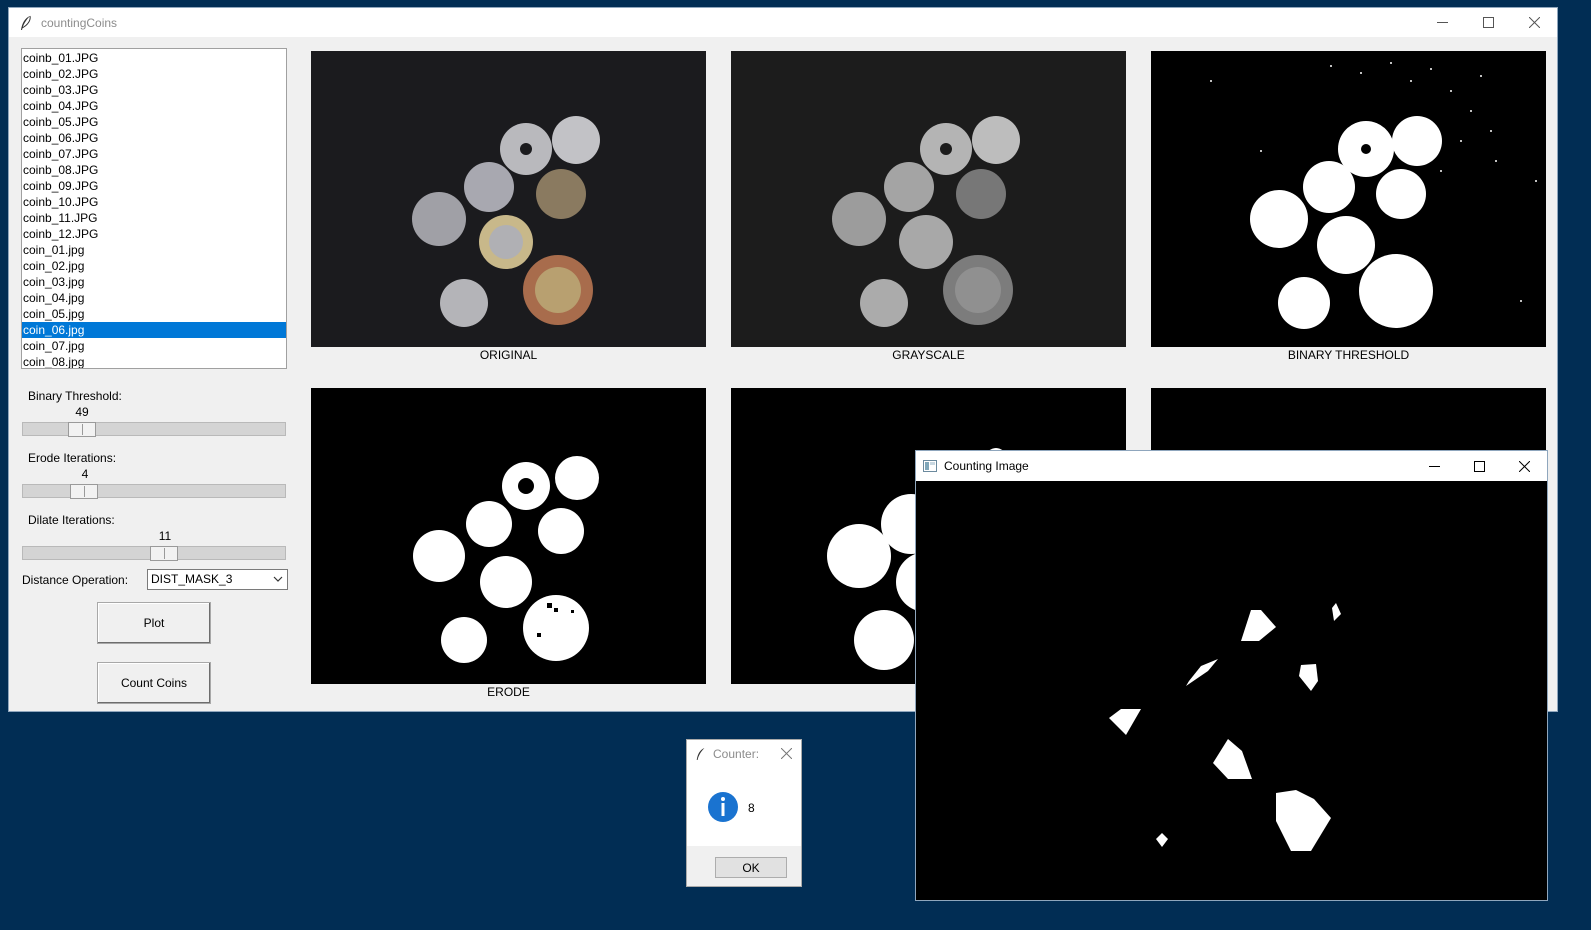 This screenshot has height=930, width=1591. Describe the element at coordinates (154, 250) in the screenshot. I see `file-list-item: coin_01.jpg` at that location.